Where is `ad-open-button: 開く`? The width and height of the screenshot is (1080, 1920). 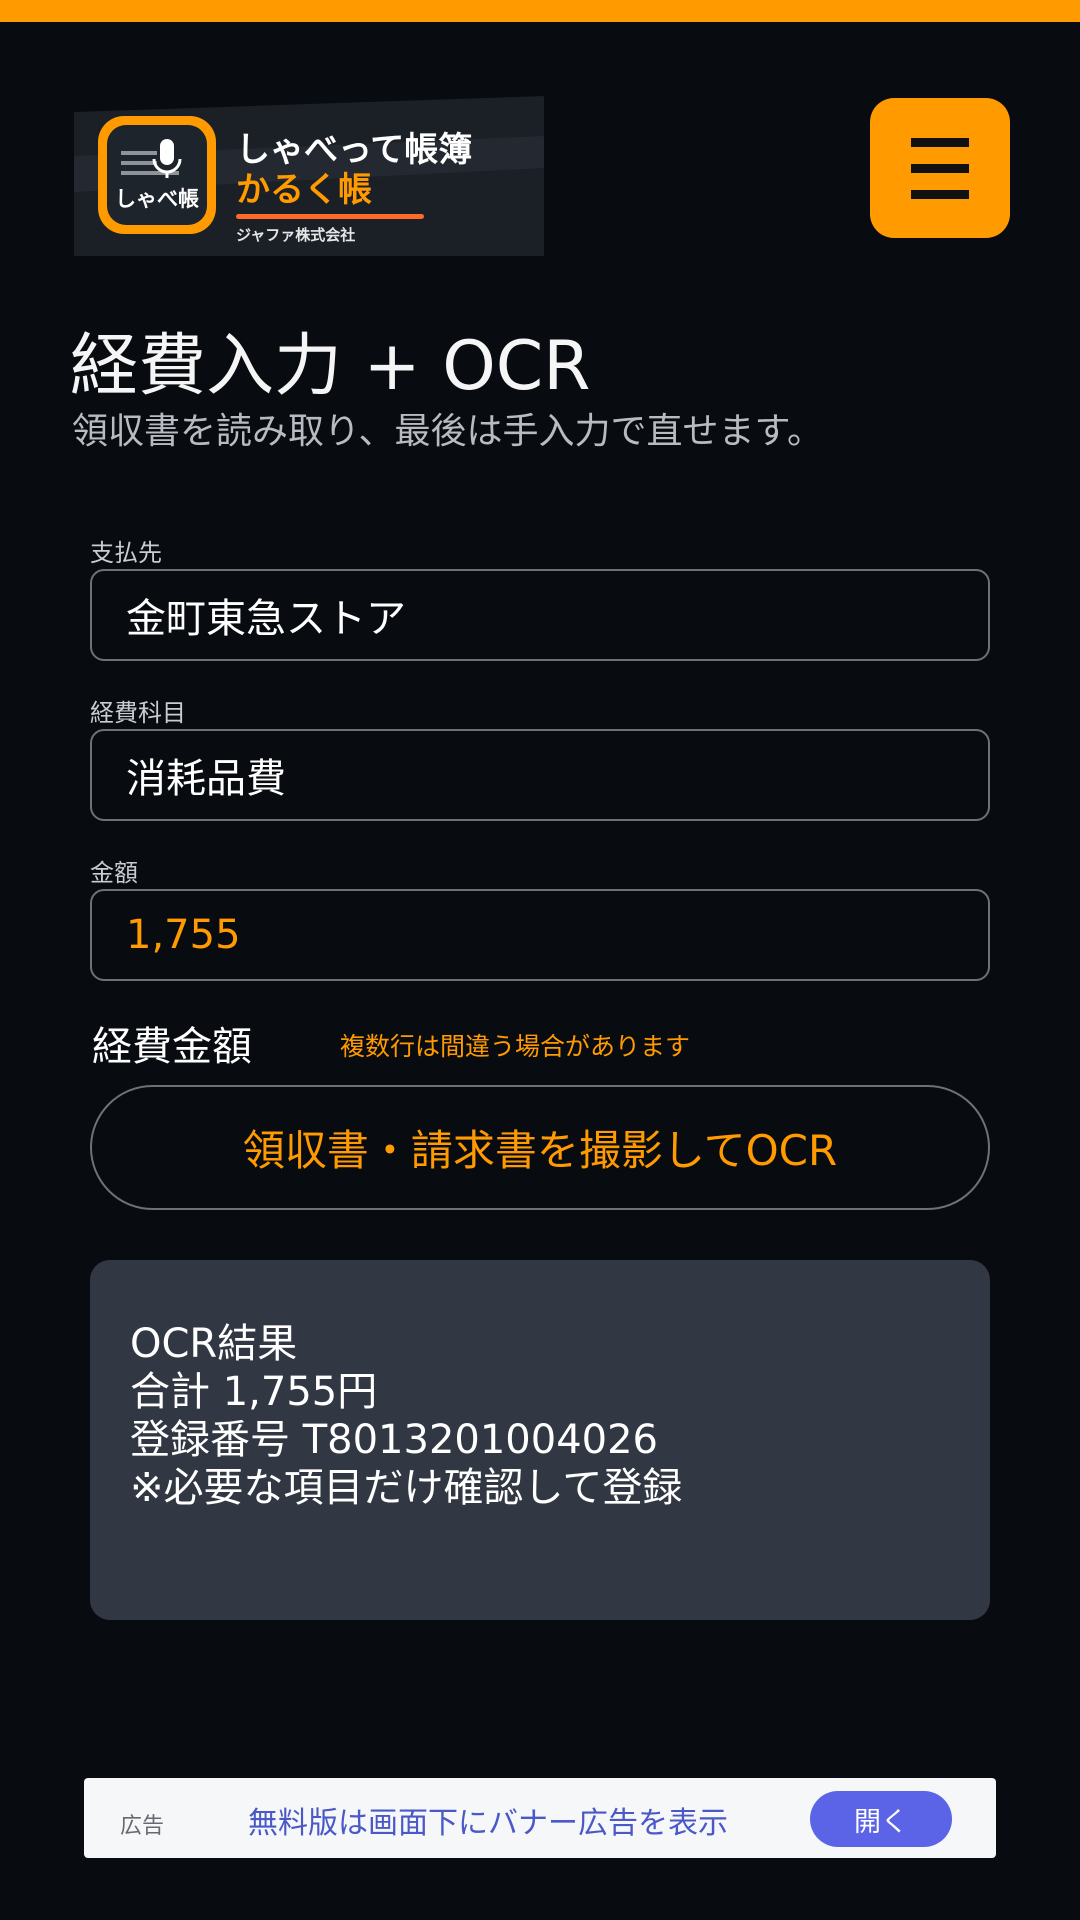
ad-open-button: 開く is located at coordinates (881, 1819).